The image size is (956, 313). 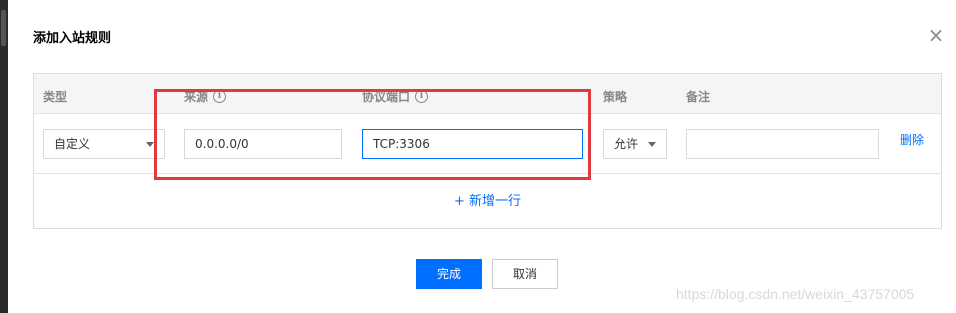 What do you see at coordinates (912, 139) in the screenshot?
I see `delete-row-link: 删除` at bounding box center [912, 139].